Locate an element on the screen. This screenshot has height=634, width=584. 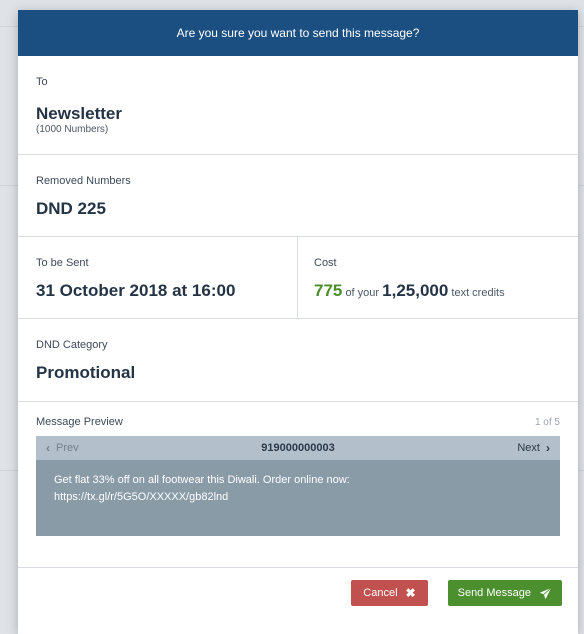
cost-amount: 775 is located at coordinates (328, 290).